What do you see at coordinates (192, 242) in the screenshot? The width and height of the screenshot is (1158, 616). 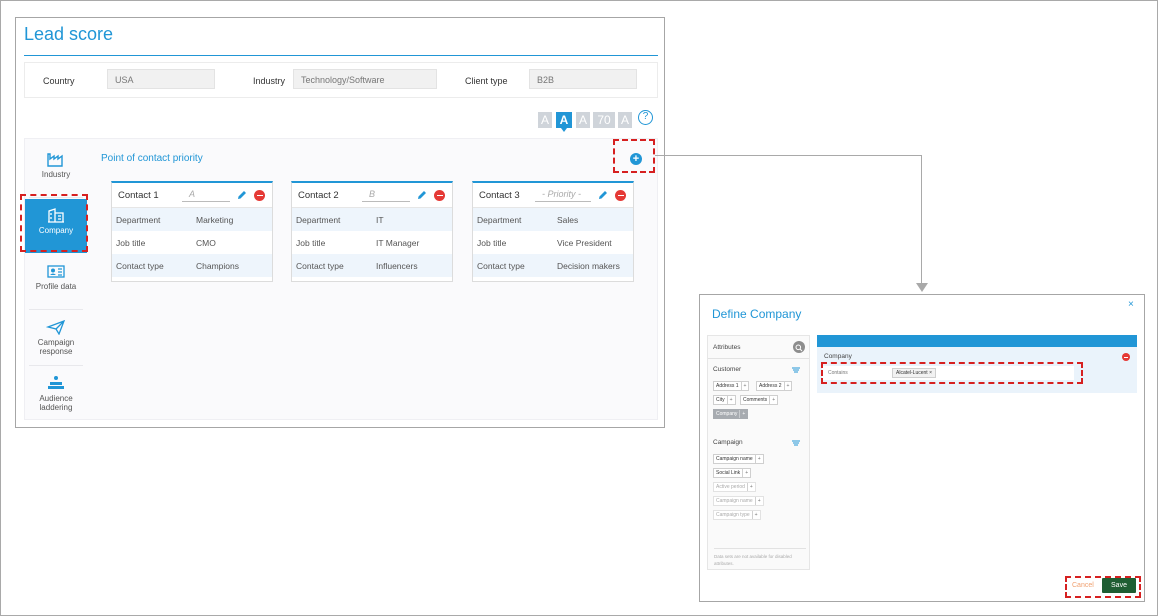 I see `table-row: Job title CMO` at bounding box center [192, 242].